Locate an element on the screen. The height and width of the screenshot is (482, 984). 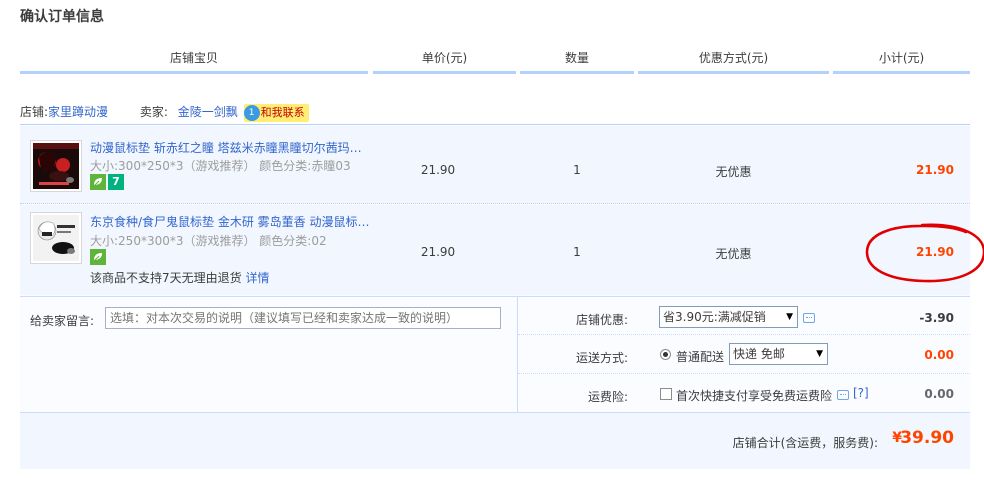
column-header-subtotal: 小计(元) is located at coordinates (901, 59).